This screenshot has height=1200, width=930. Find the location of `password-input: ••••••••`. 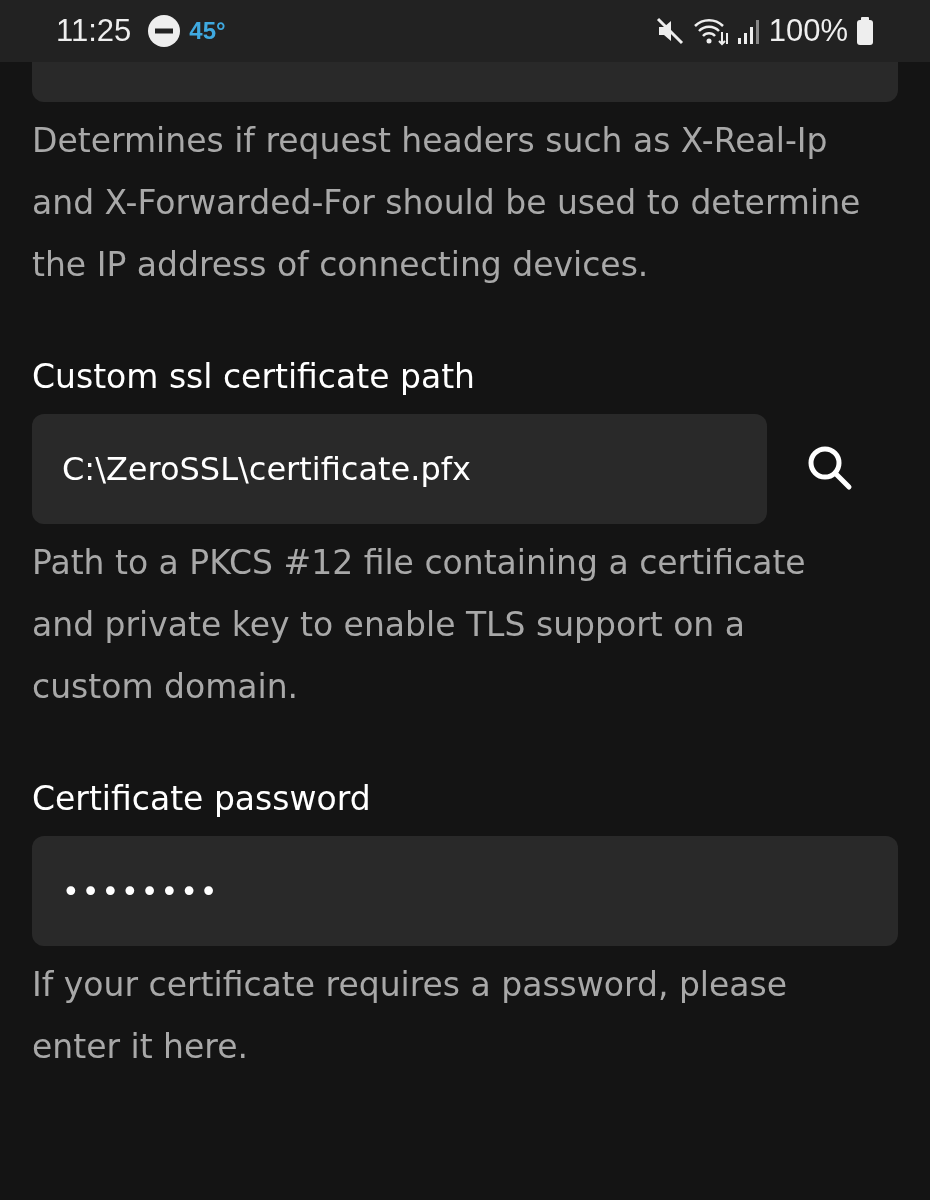

password-input: •••••••• is located at coordinates (465, 891).